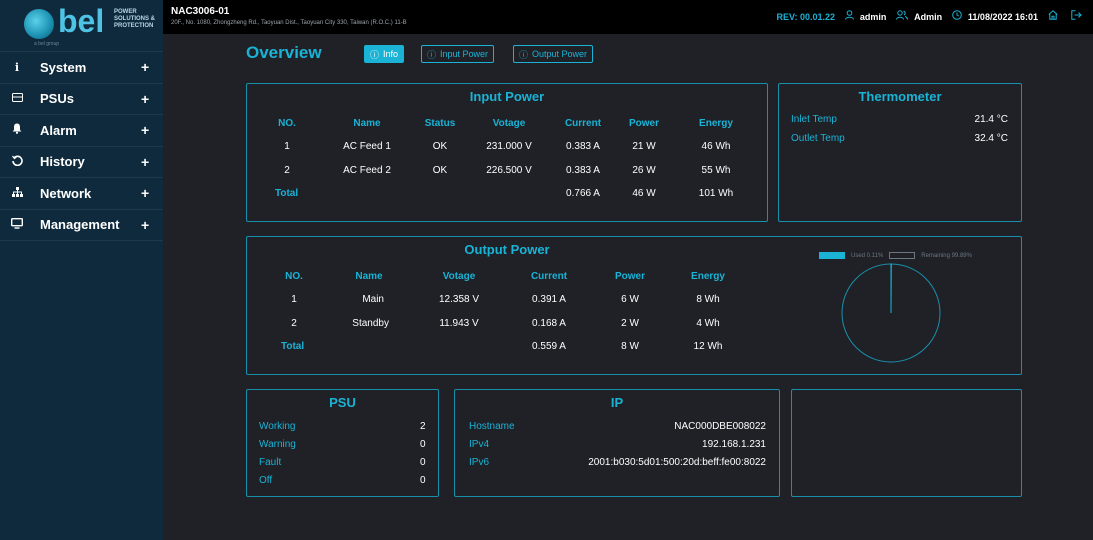  I want to click on col-header: Energy, so click(716, 123).